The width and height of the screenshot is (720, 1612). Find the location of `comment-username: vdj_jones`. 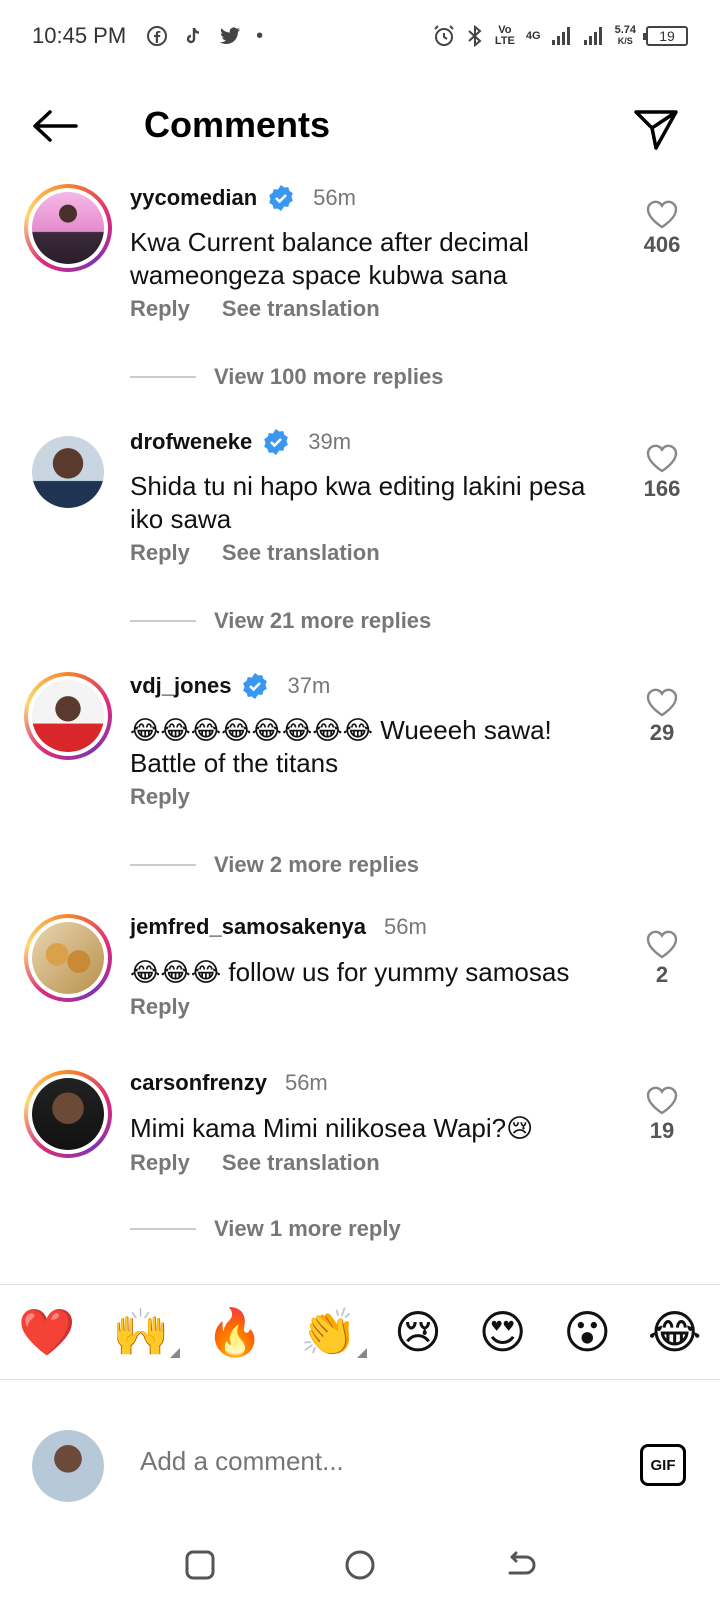

comment-username: vdj_jones is located at coordinates (180, 686).